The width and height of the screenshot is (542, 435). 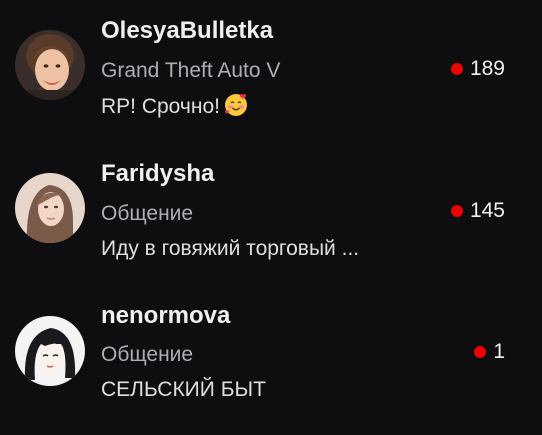 What do you see at coordinates (489, 352) in the screenshot?
I see `viewer-count: 1` at bounding box center [489, 352].